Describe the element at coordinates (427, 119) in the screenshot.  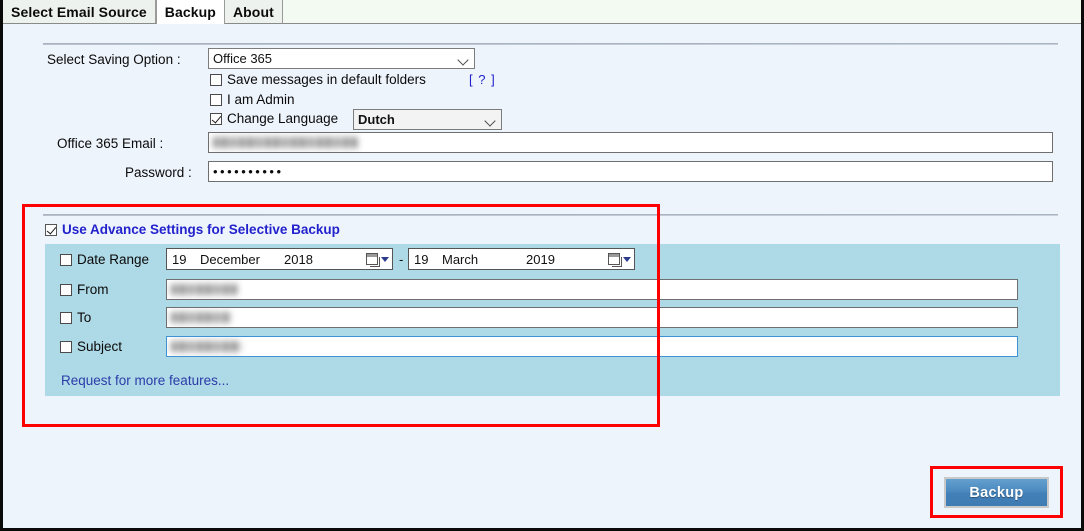
I see `language-select: Dutch` at that location.